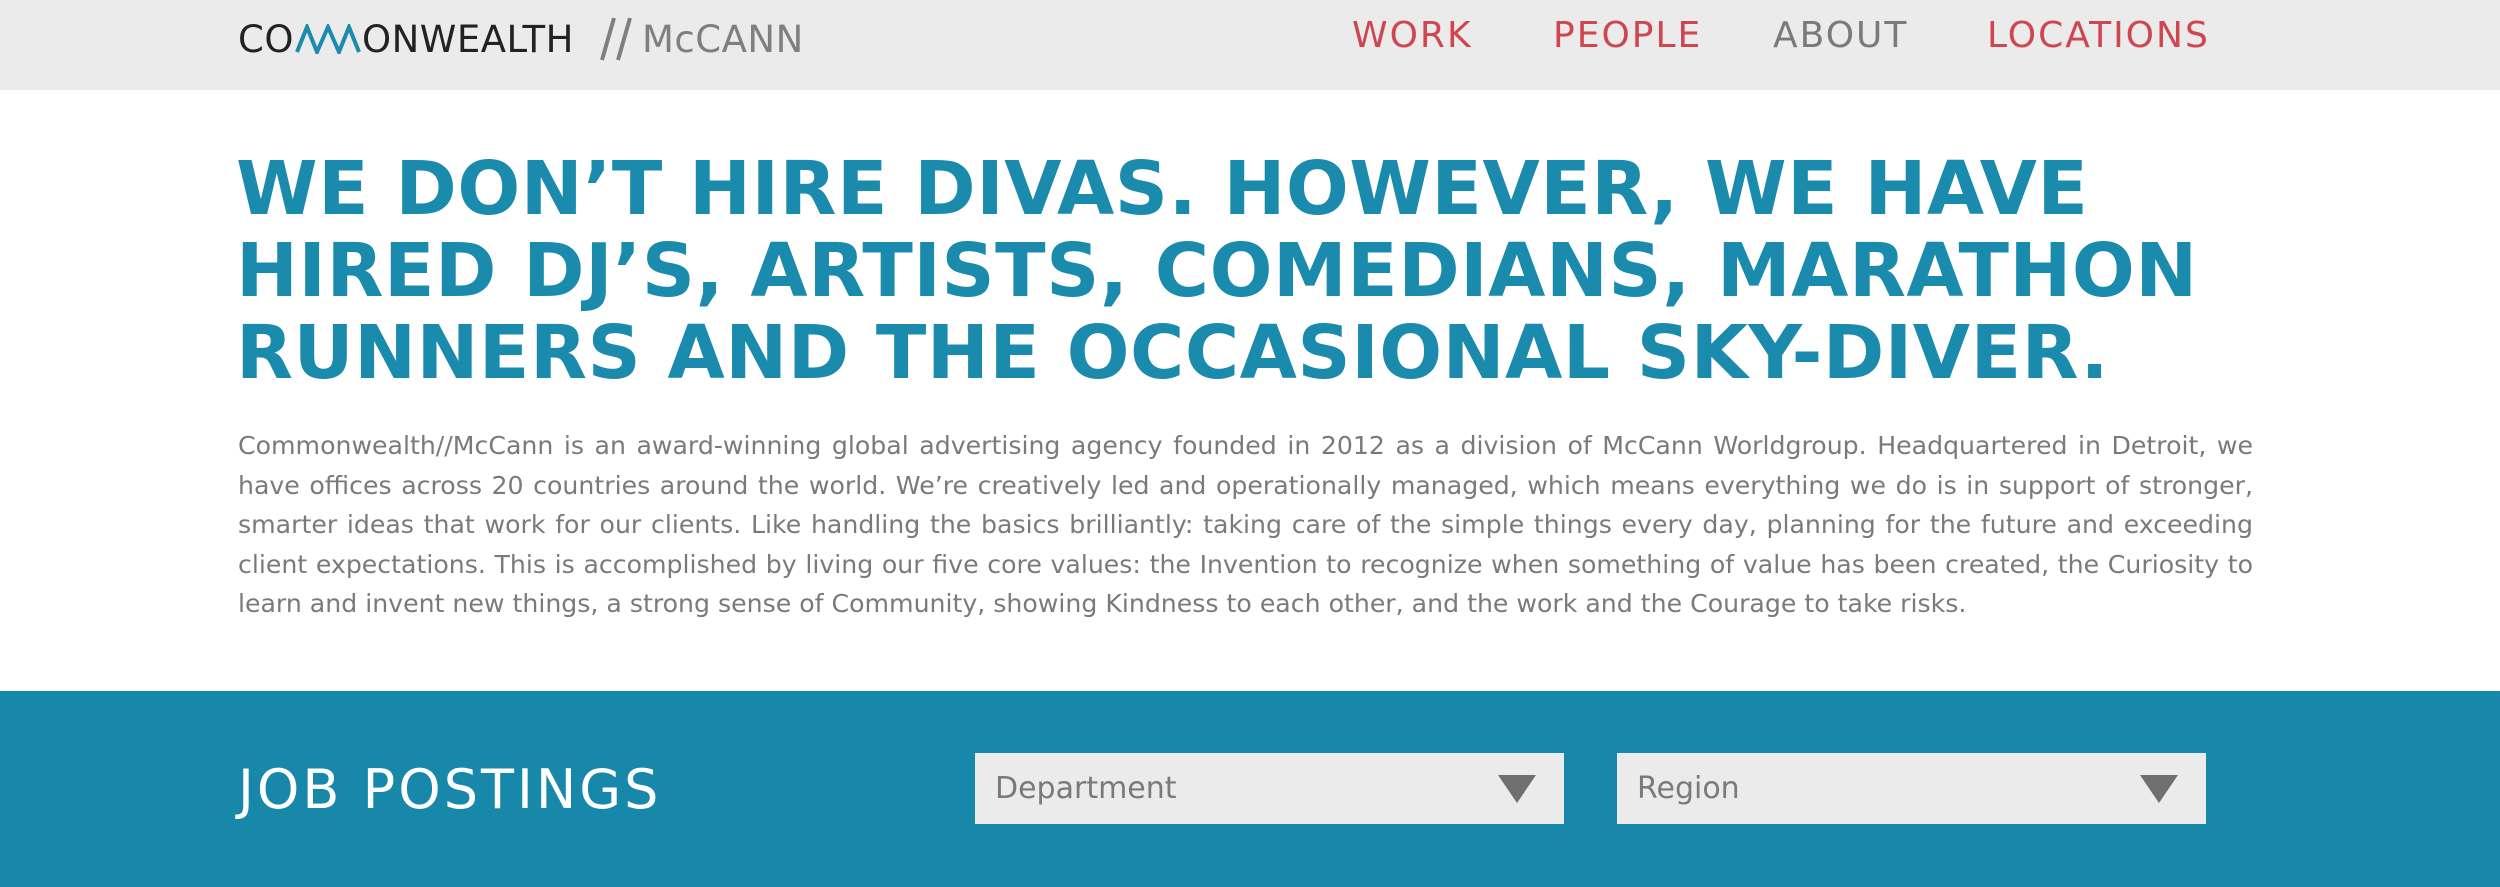 The height and width of the screenshot is (887, 2500). What do you see at coordinates (1173, 353) in the screenshot?
I see `hero-headline-line: RUNNERS AND THE OCCASIONAL SKY-DIVER.` at bounding box center [1173, 353].